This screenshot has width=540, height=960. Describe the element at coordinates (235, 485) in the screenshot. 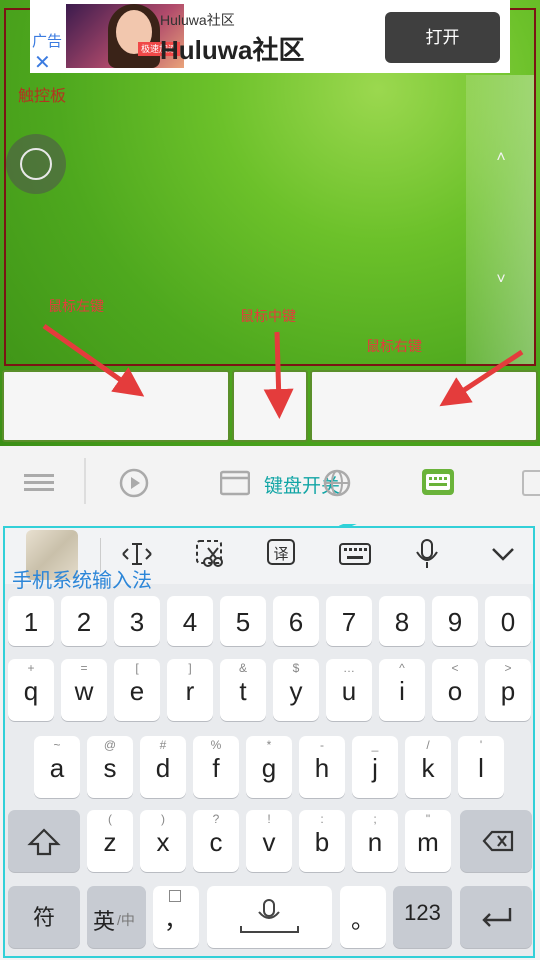

I see `window-icon` at that location.